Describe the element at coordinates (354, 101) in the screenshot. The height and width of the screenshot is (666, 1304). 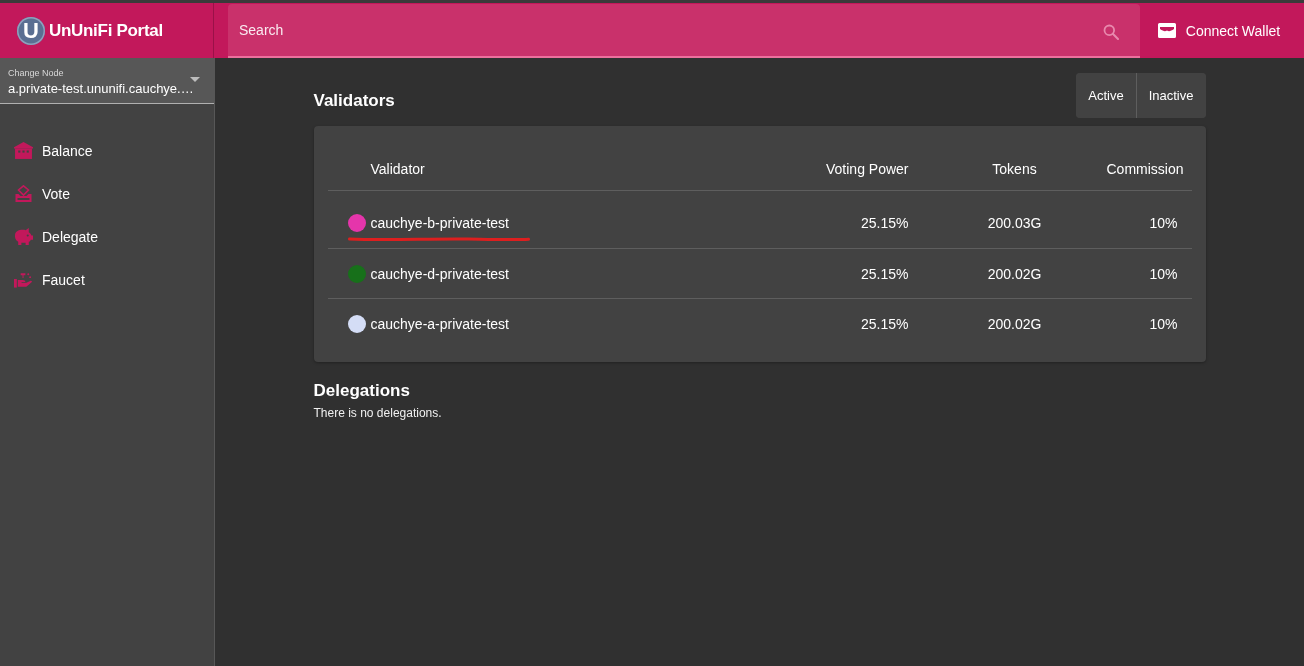
I see `section-title: Validators` at that location.